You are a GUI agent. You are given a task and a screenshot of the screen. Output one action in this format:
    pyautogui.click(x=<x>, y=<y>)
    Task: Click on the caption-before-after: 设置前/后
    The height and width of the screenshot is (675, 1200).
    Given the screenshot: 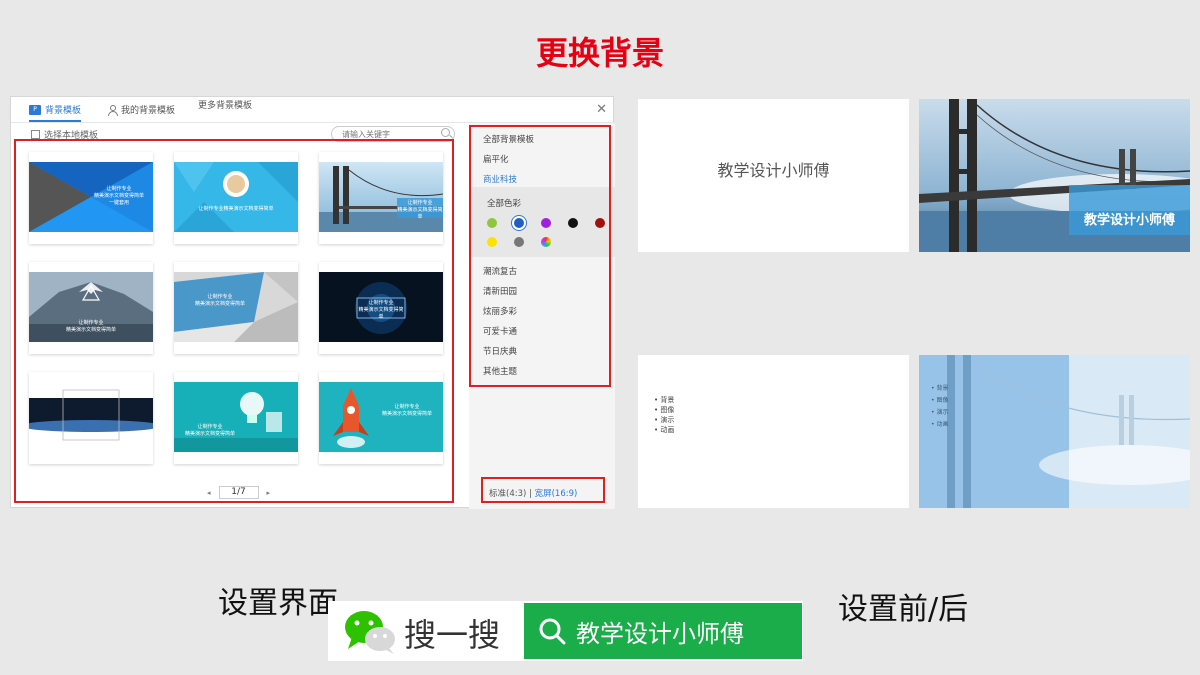 What is the action you would take?
    pyautogui.click(x=903, y=609)
    